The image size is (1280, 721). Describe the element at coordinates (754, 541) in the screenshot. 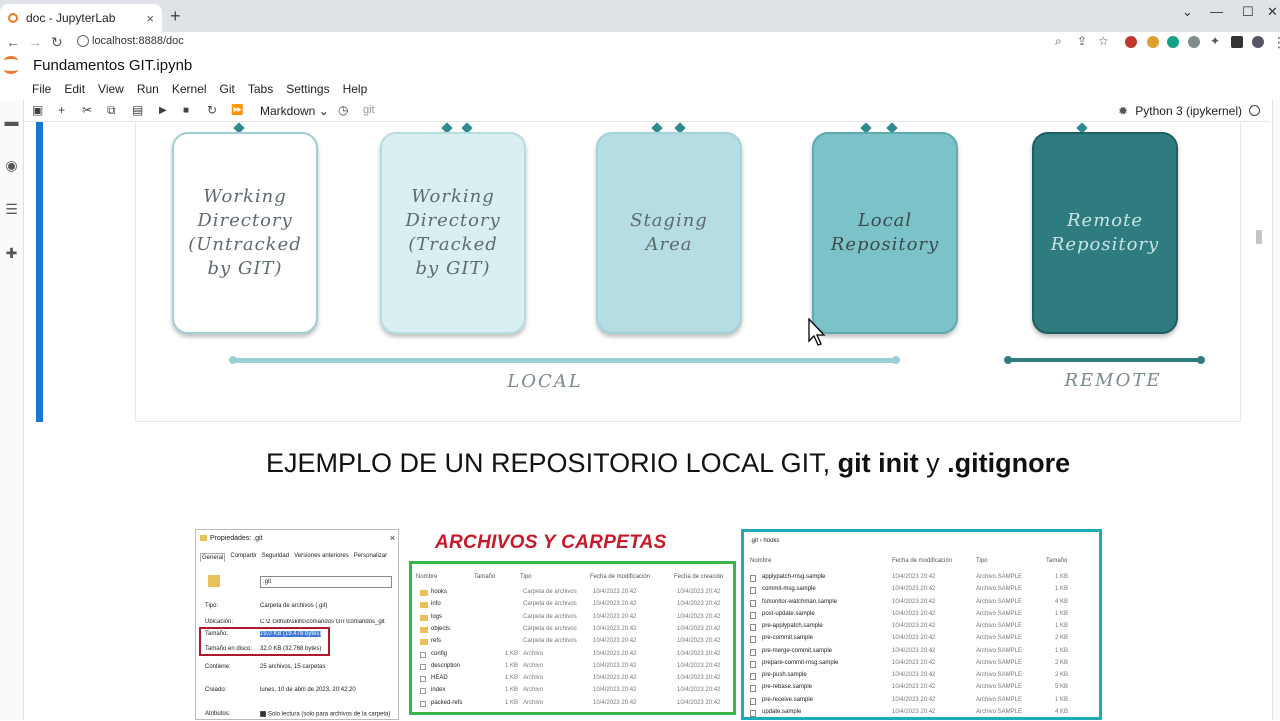

I see `crumb-git: .git` at that location.